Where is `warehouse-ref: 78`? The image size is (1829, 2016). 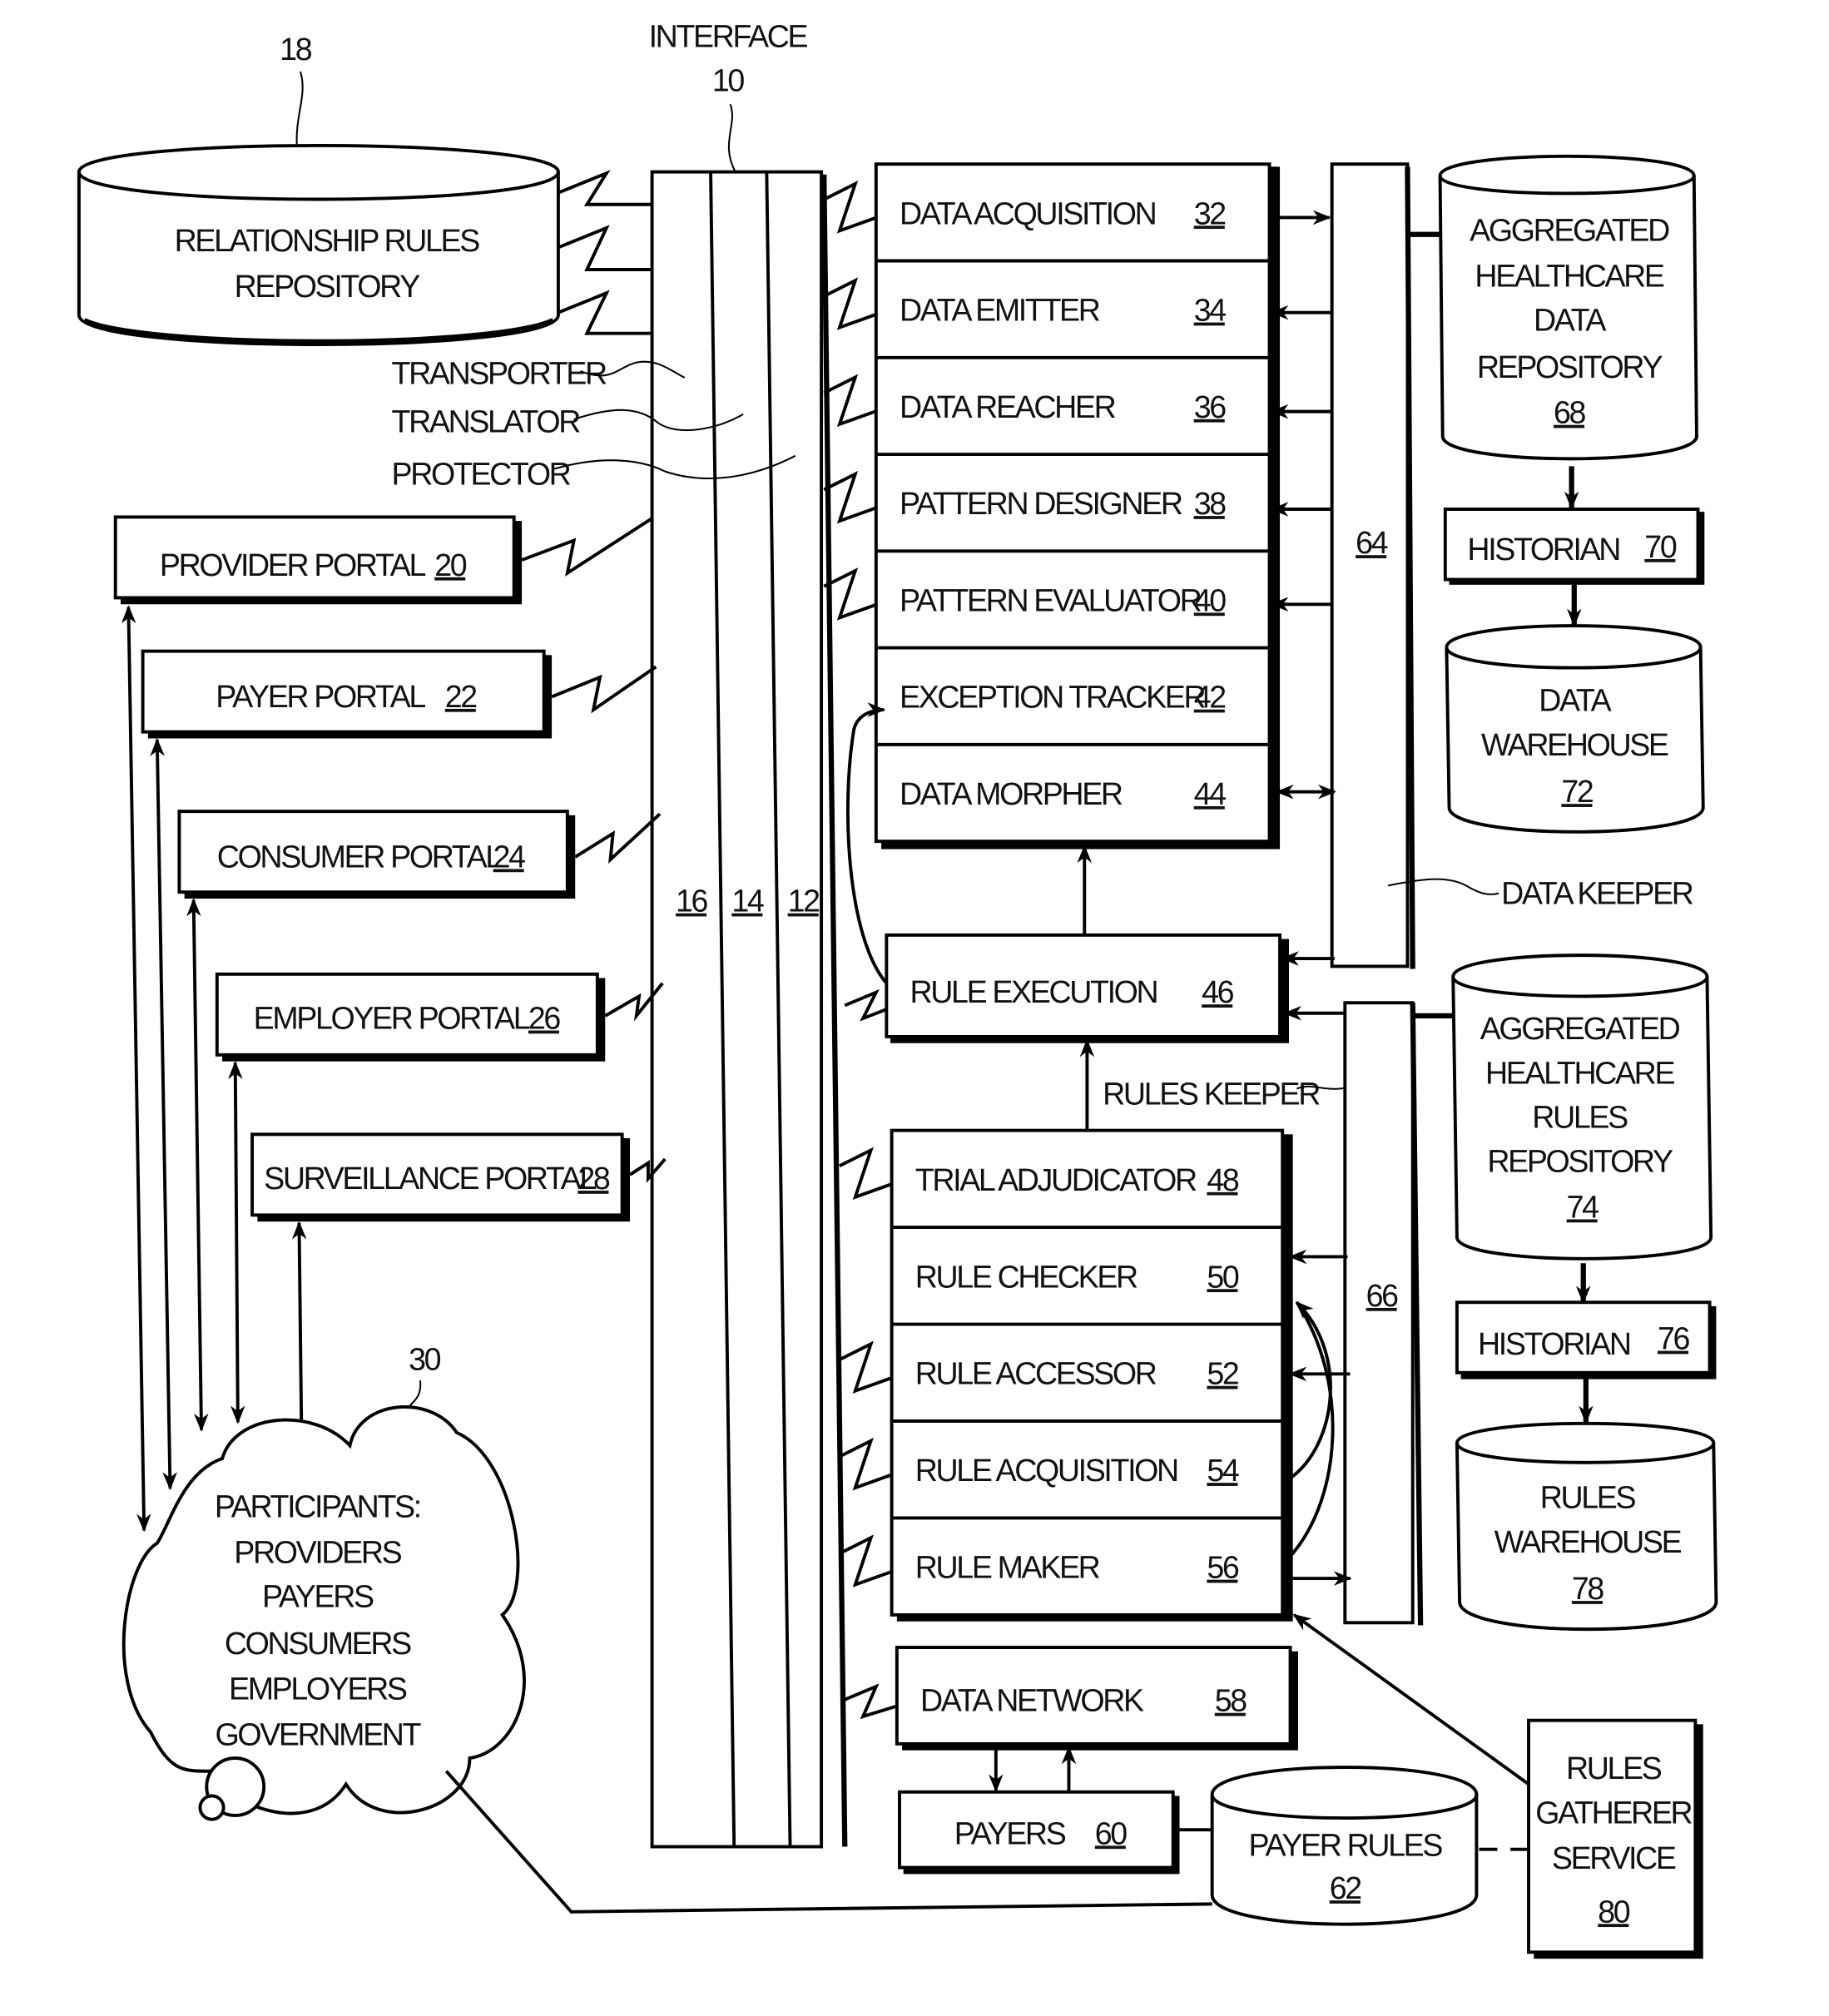
warehouse-ref: 78 is located at coordinates (1588, 1588).